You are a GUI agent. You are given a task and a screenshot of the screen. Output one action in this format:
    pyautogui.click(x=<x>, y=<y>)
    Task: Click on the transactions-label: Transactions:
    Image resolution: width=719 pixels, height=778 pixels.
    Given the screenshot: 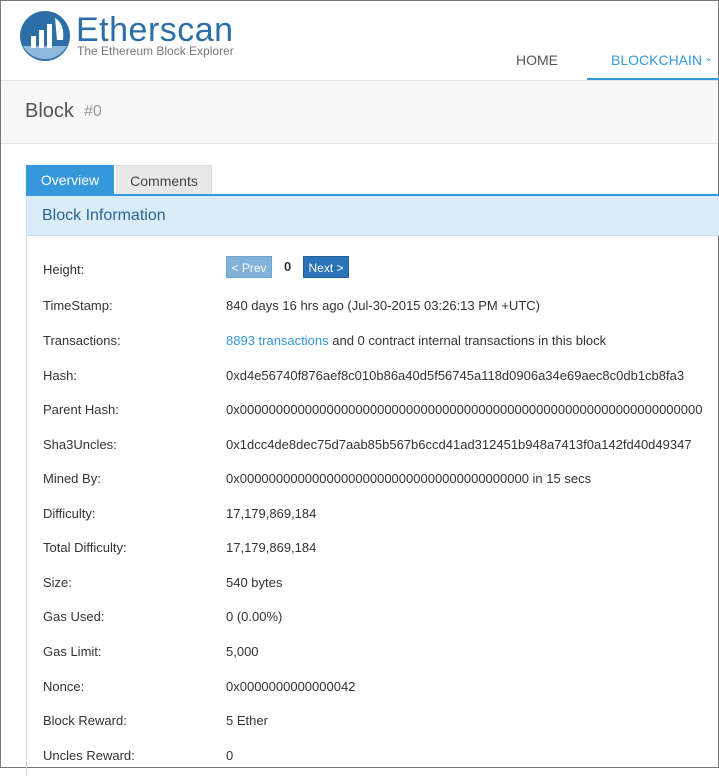 What is the action you would take?
    pyautogui.click(x=82, y=340)
    